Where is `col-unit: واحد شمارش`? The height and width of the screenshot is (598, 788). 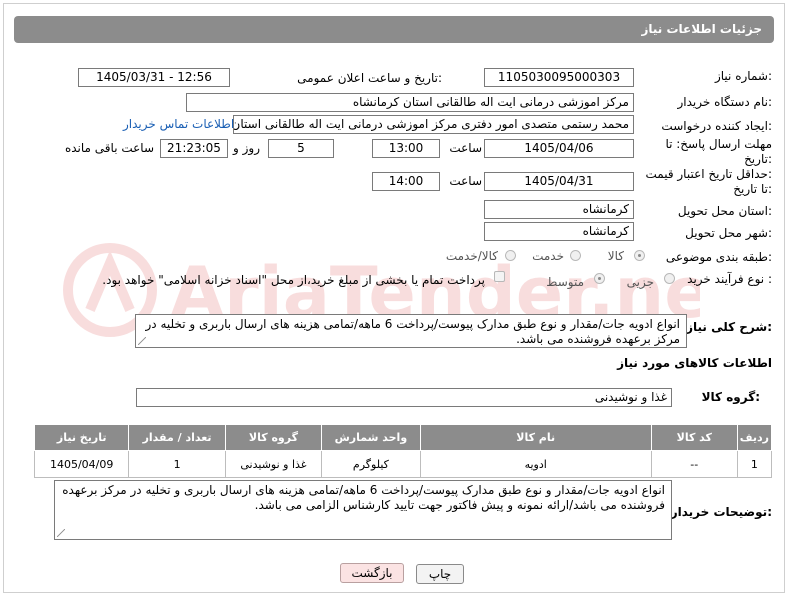 col-unit: واحد شمارش is located at coordinates (371, 437).